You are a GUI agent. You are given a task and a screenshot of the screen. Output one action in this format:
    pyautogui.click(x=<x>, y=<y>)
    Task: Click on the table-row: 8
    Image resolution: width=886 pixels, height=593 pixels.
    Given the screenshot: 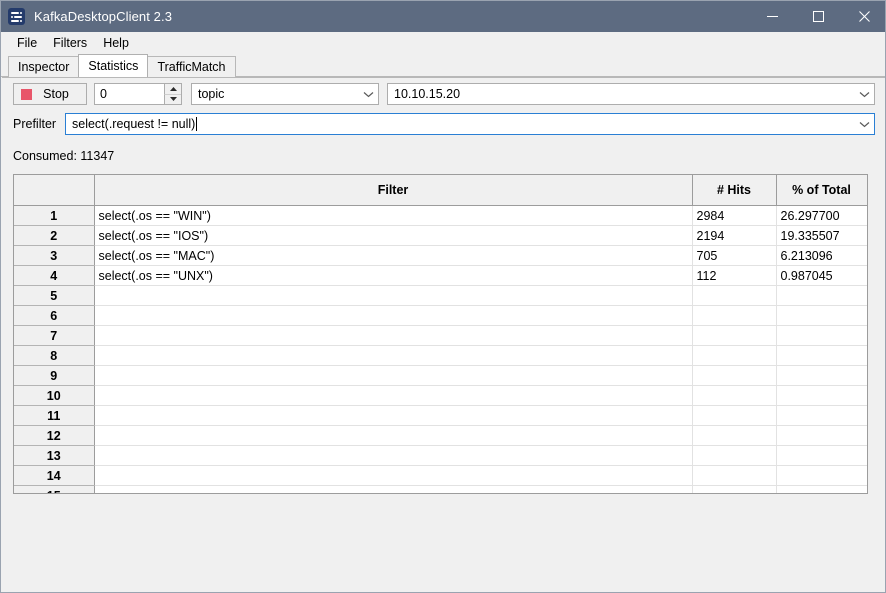 What is the action you would take?
    pyautogui.click(x=440, y=355)
    